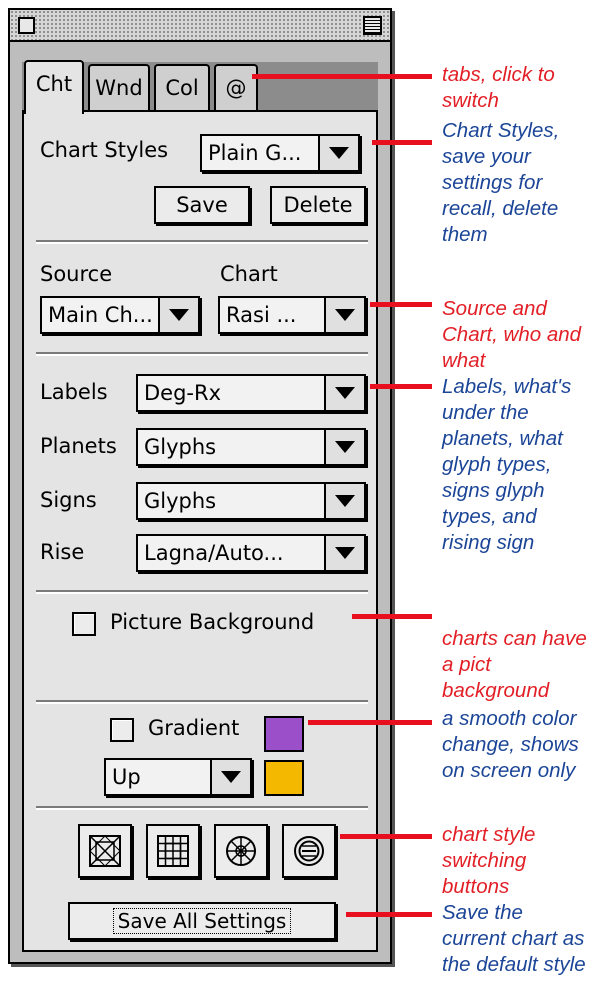 The height and width of the screenshot is (996, 613). Describe the element at coordinates (527, 665) in the screenshot. I see `picture-background-note: charts can have a pict background` at that location.